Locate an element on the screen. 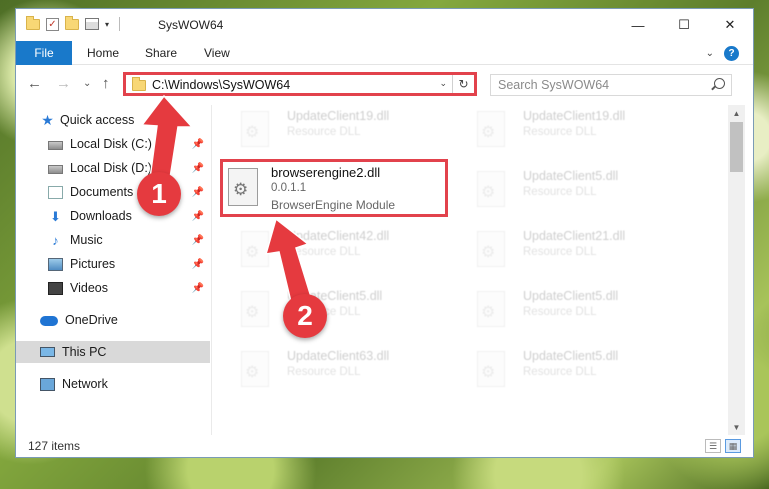  search-icon is located at coordinates (719, 83).